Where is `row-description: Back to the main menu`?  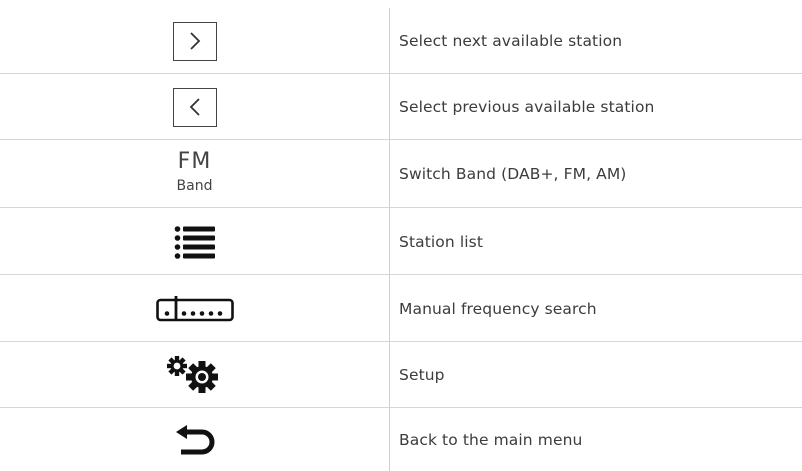
row-description: Back to the main menu is located at coordinates (491, 439).